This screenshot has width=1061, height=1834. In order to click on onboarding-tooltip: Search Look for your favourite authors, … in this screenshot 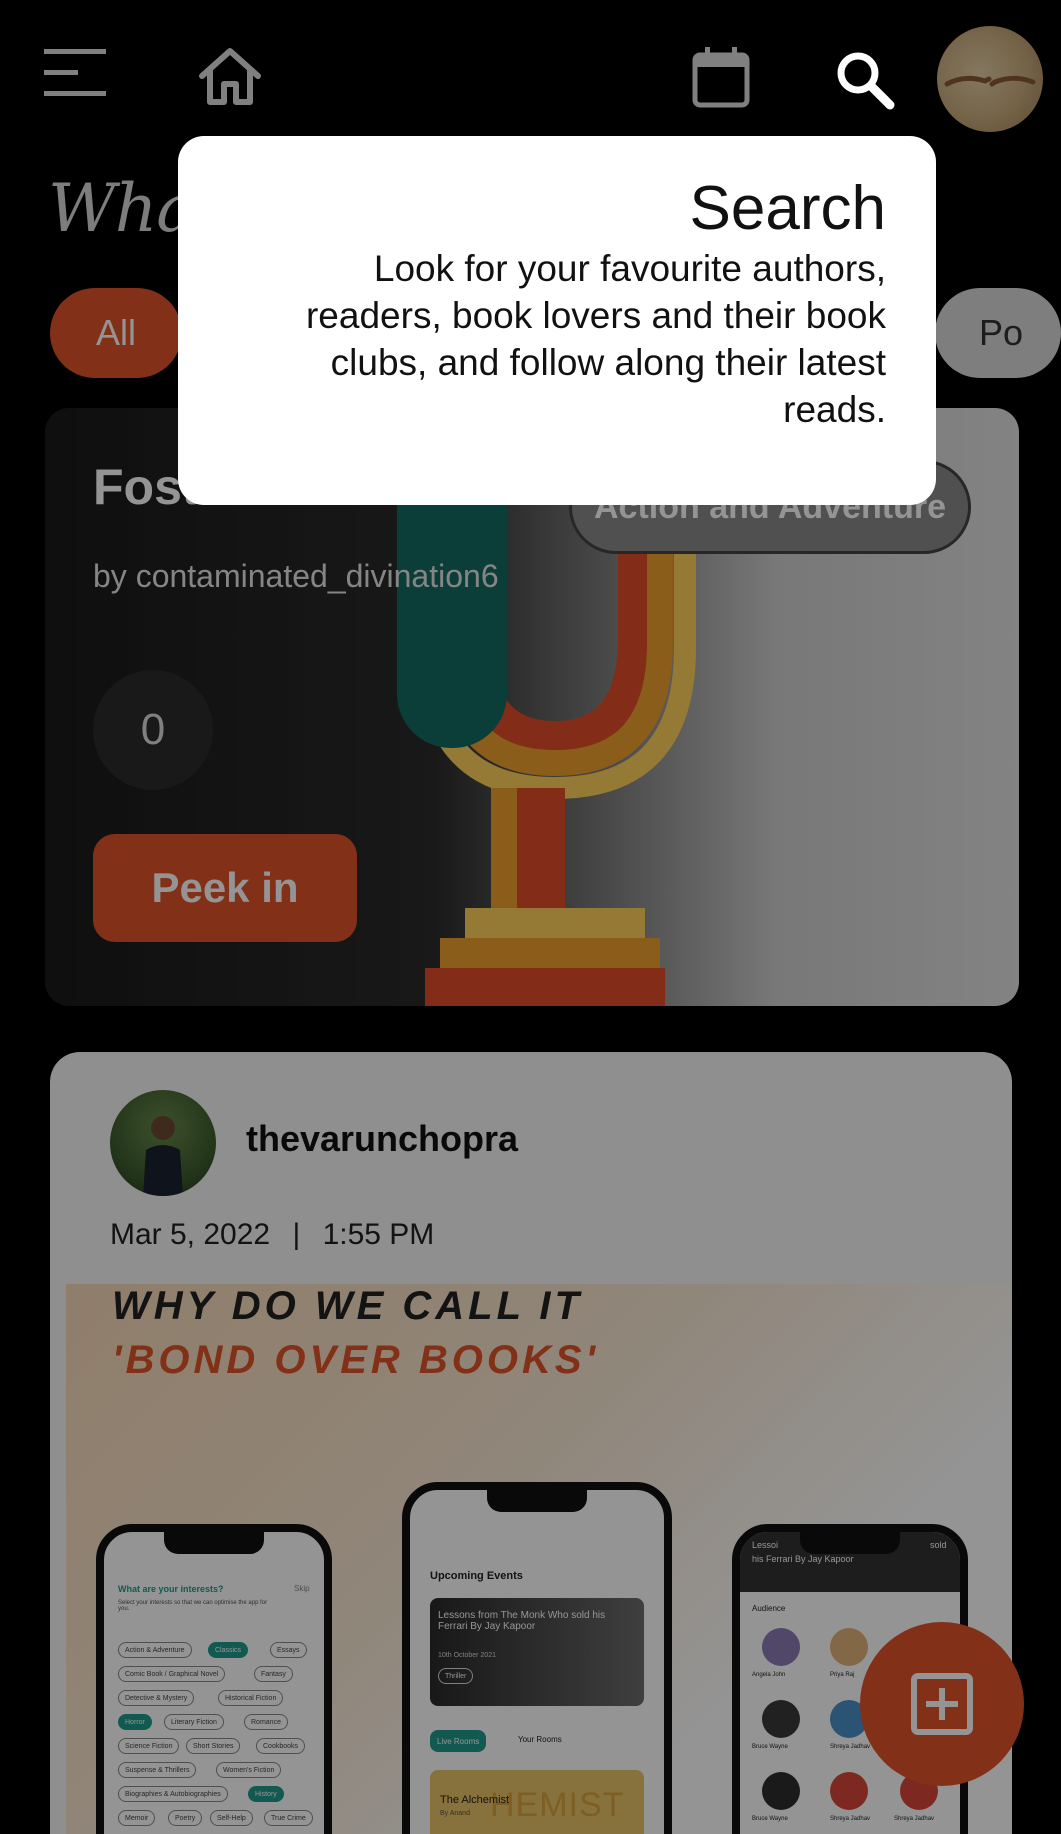, I will do `click(557, 320)`.